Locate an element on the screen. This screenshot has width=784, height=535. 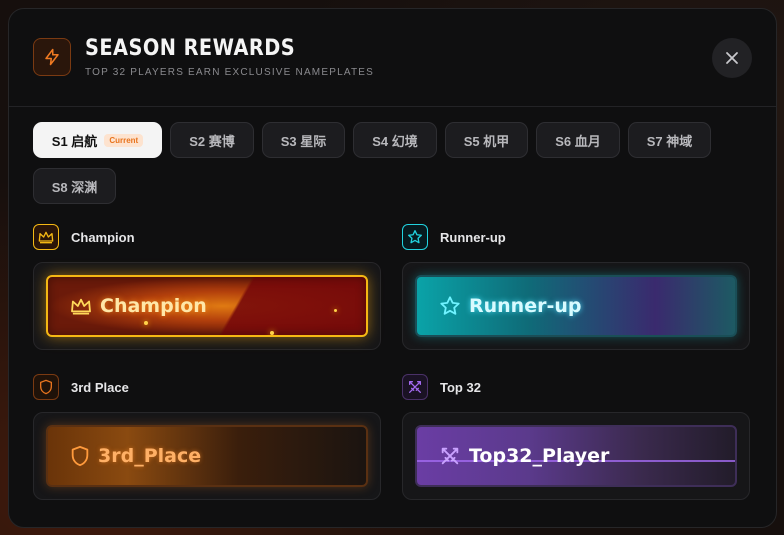
runner-up-nameplate: Runner-up is located at coordinates (576, 306).